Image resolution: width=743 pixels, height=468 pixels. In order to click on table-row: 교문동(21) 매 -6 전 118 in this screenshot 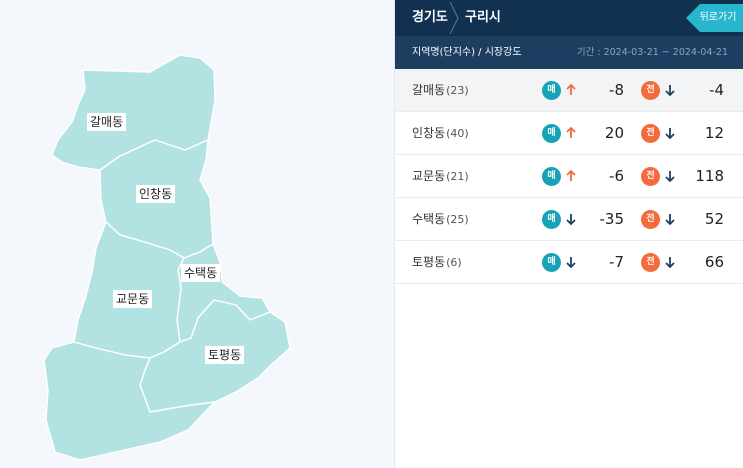, I will do `click(569, 176)`.